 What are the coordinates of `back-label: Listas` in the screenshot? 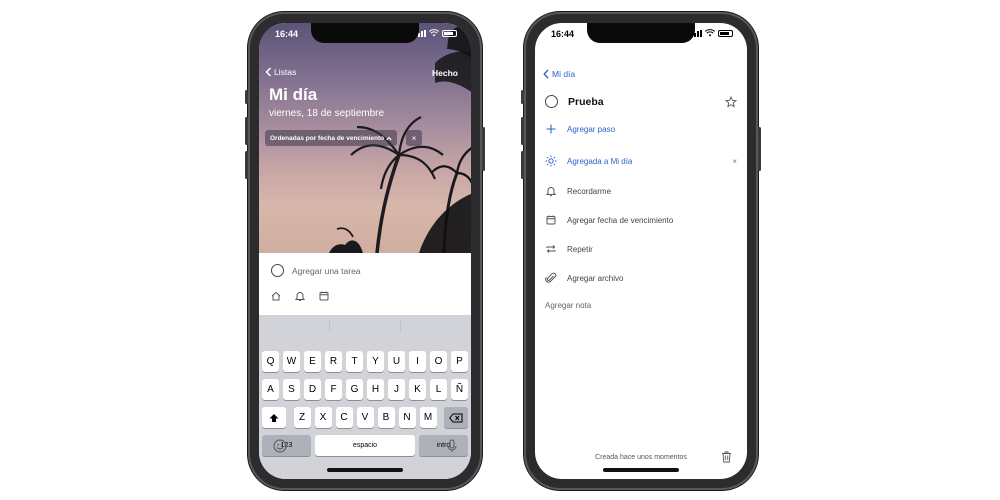 It's located at (285, 72).